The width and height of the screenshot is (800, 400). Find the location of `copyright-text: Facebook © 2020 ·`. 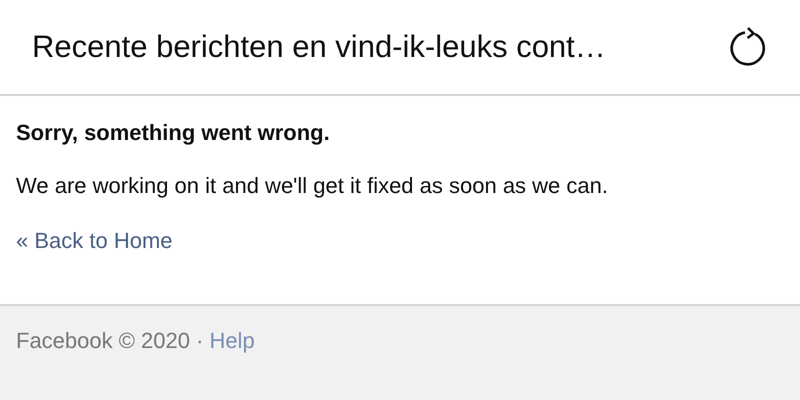

copyright-text: Facebook © 2020 · is located at coordinates (110, 341).